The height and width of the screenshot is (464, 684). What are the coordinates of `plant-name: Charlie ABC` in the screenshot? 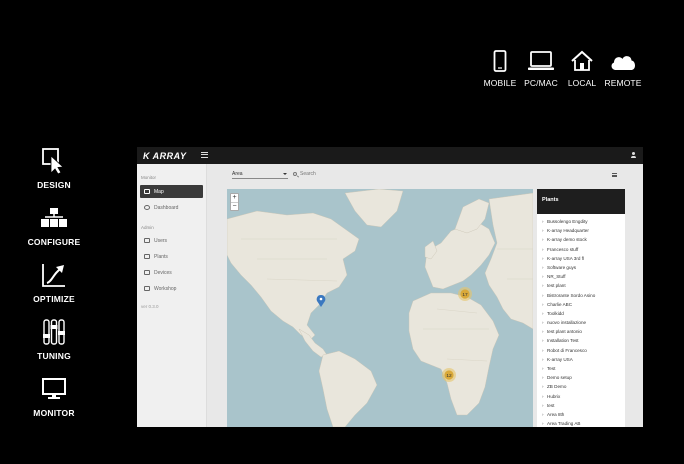 It's located at (560, 304).